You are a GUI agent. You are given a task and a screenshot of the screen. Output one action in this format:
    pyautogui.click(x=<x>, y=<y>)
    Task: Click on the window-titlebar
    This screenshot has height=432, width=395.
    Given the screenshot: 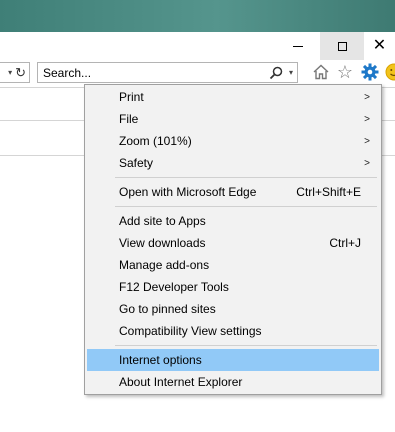 What is the action you would take?
    pyautogui.click(x=197, y=16)
    